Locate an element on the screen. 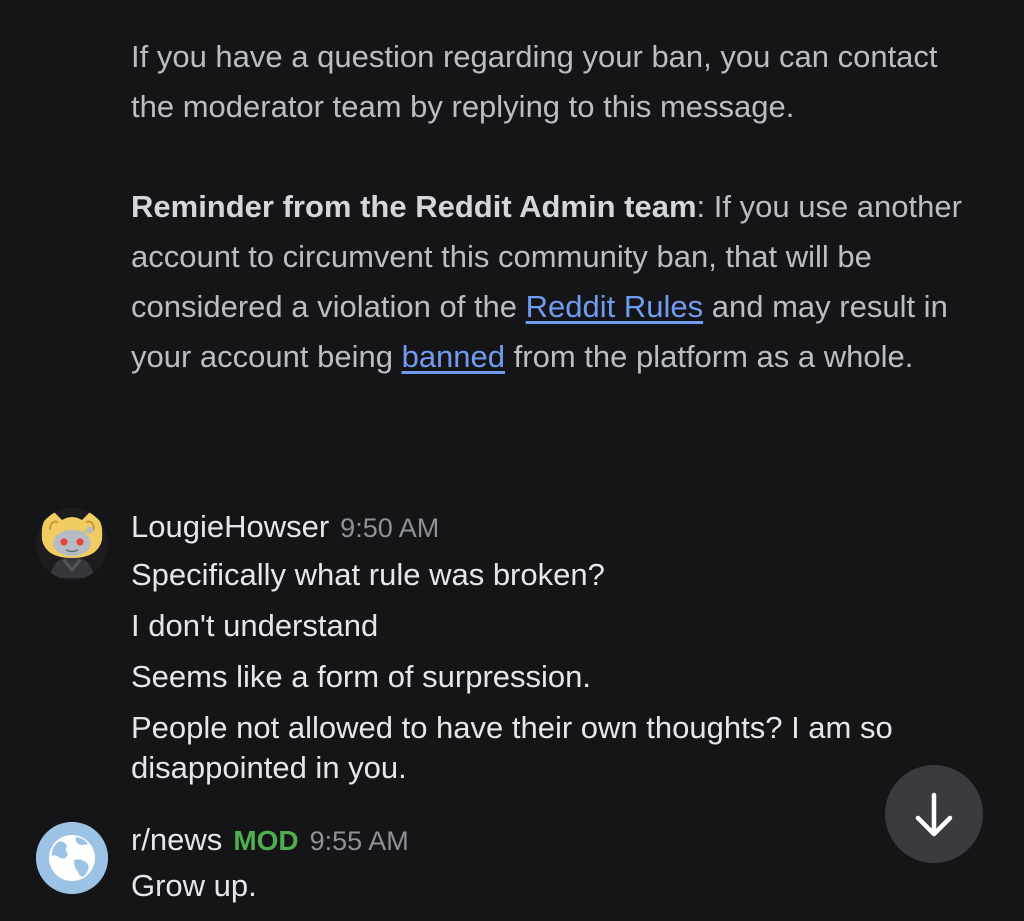  message-line: I don't understand is located at coordinates (557, 626).